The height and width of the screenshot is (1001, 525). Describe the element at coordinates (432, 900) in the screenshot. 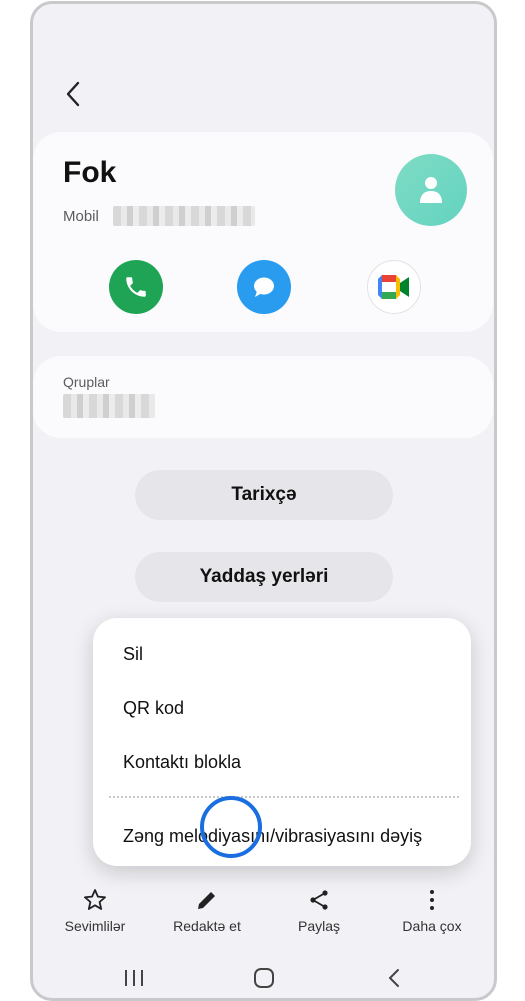

I see `more-vertical-icon` at that location.